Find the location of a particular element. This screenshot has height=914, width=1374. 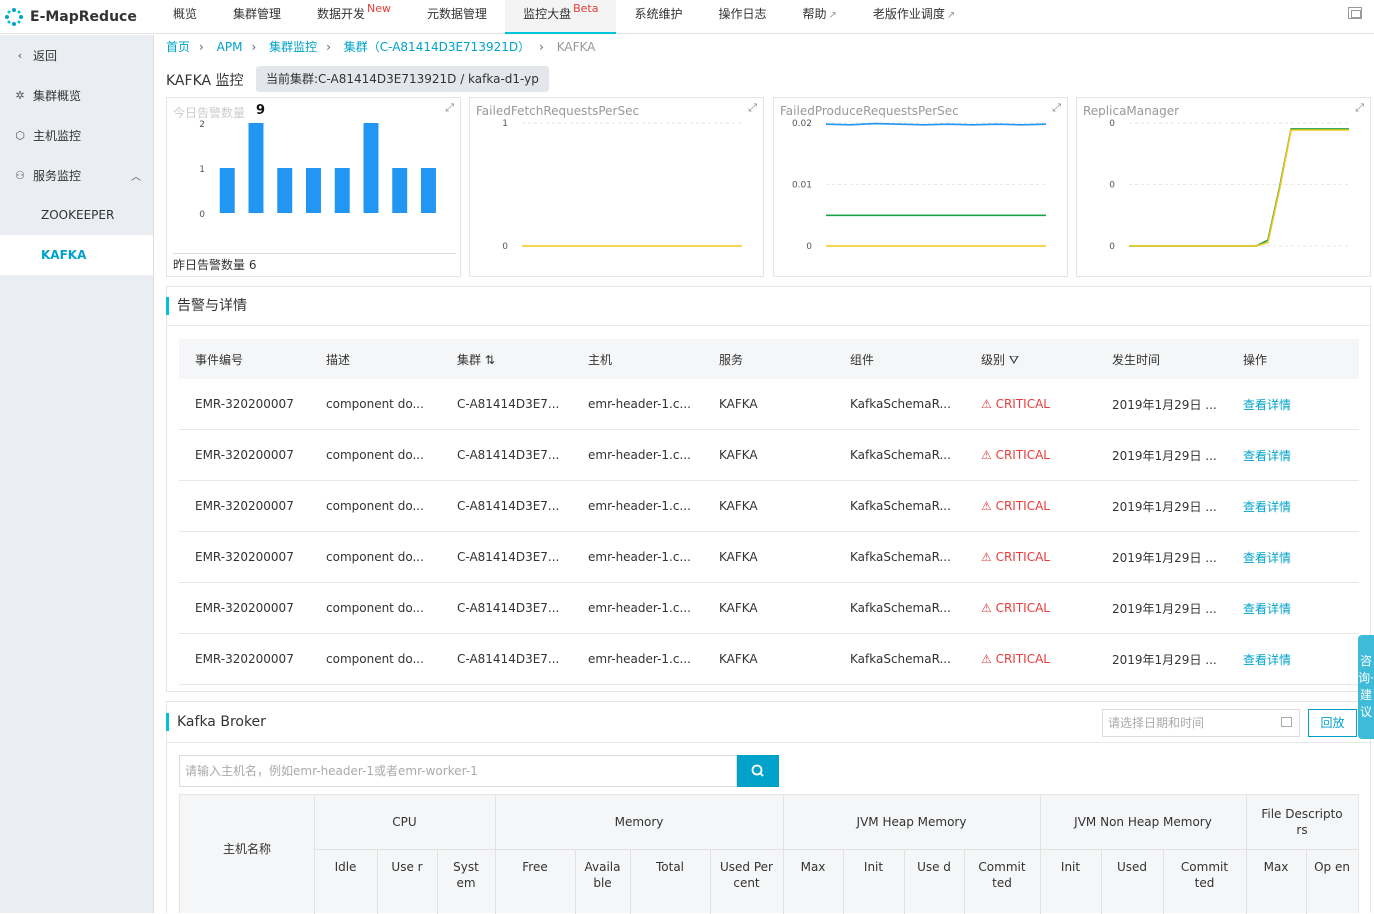

alerts-section-title: 告警与详情 is located at coordinates (206, 306).